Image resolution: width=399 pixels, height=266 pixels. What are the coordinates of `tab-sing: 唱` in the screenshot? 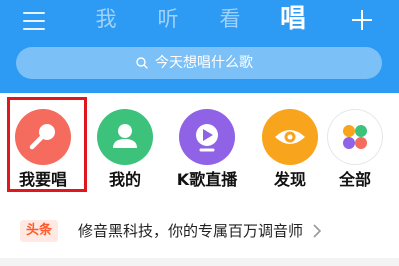 It's located at (293, 19).